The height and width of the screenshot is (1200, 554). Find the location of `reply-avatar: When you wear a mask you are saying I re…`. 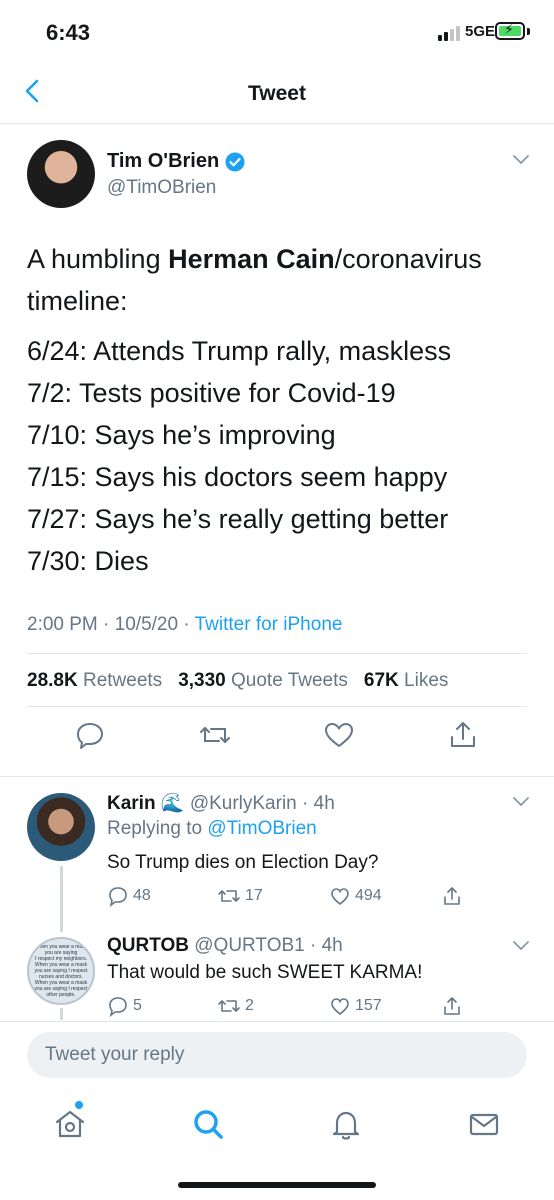

reply-avatar: When you wear a mask you are saying I re… is located at coordinates (61, 971).